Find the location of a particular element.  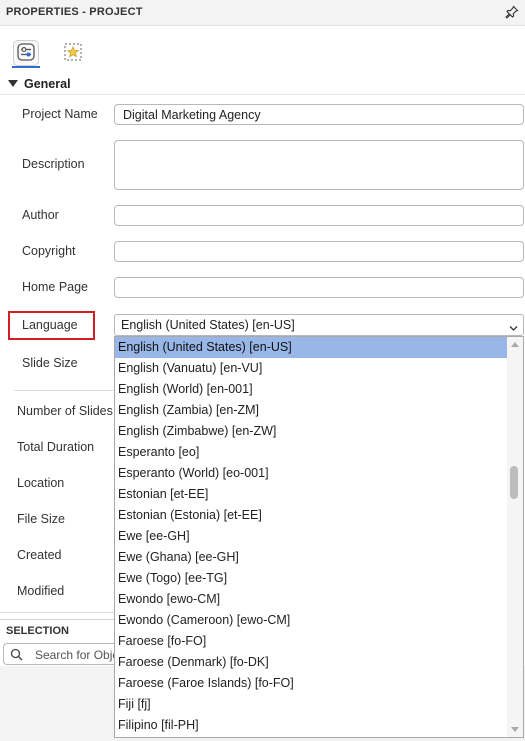

dropdown-scrollbar is located at coordinates (515, 537).